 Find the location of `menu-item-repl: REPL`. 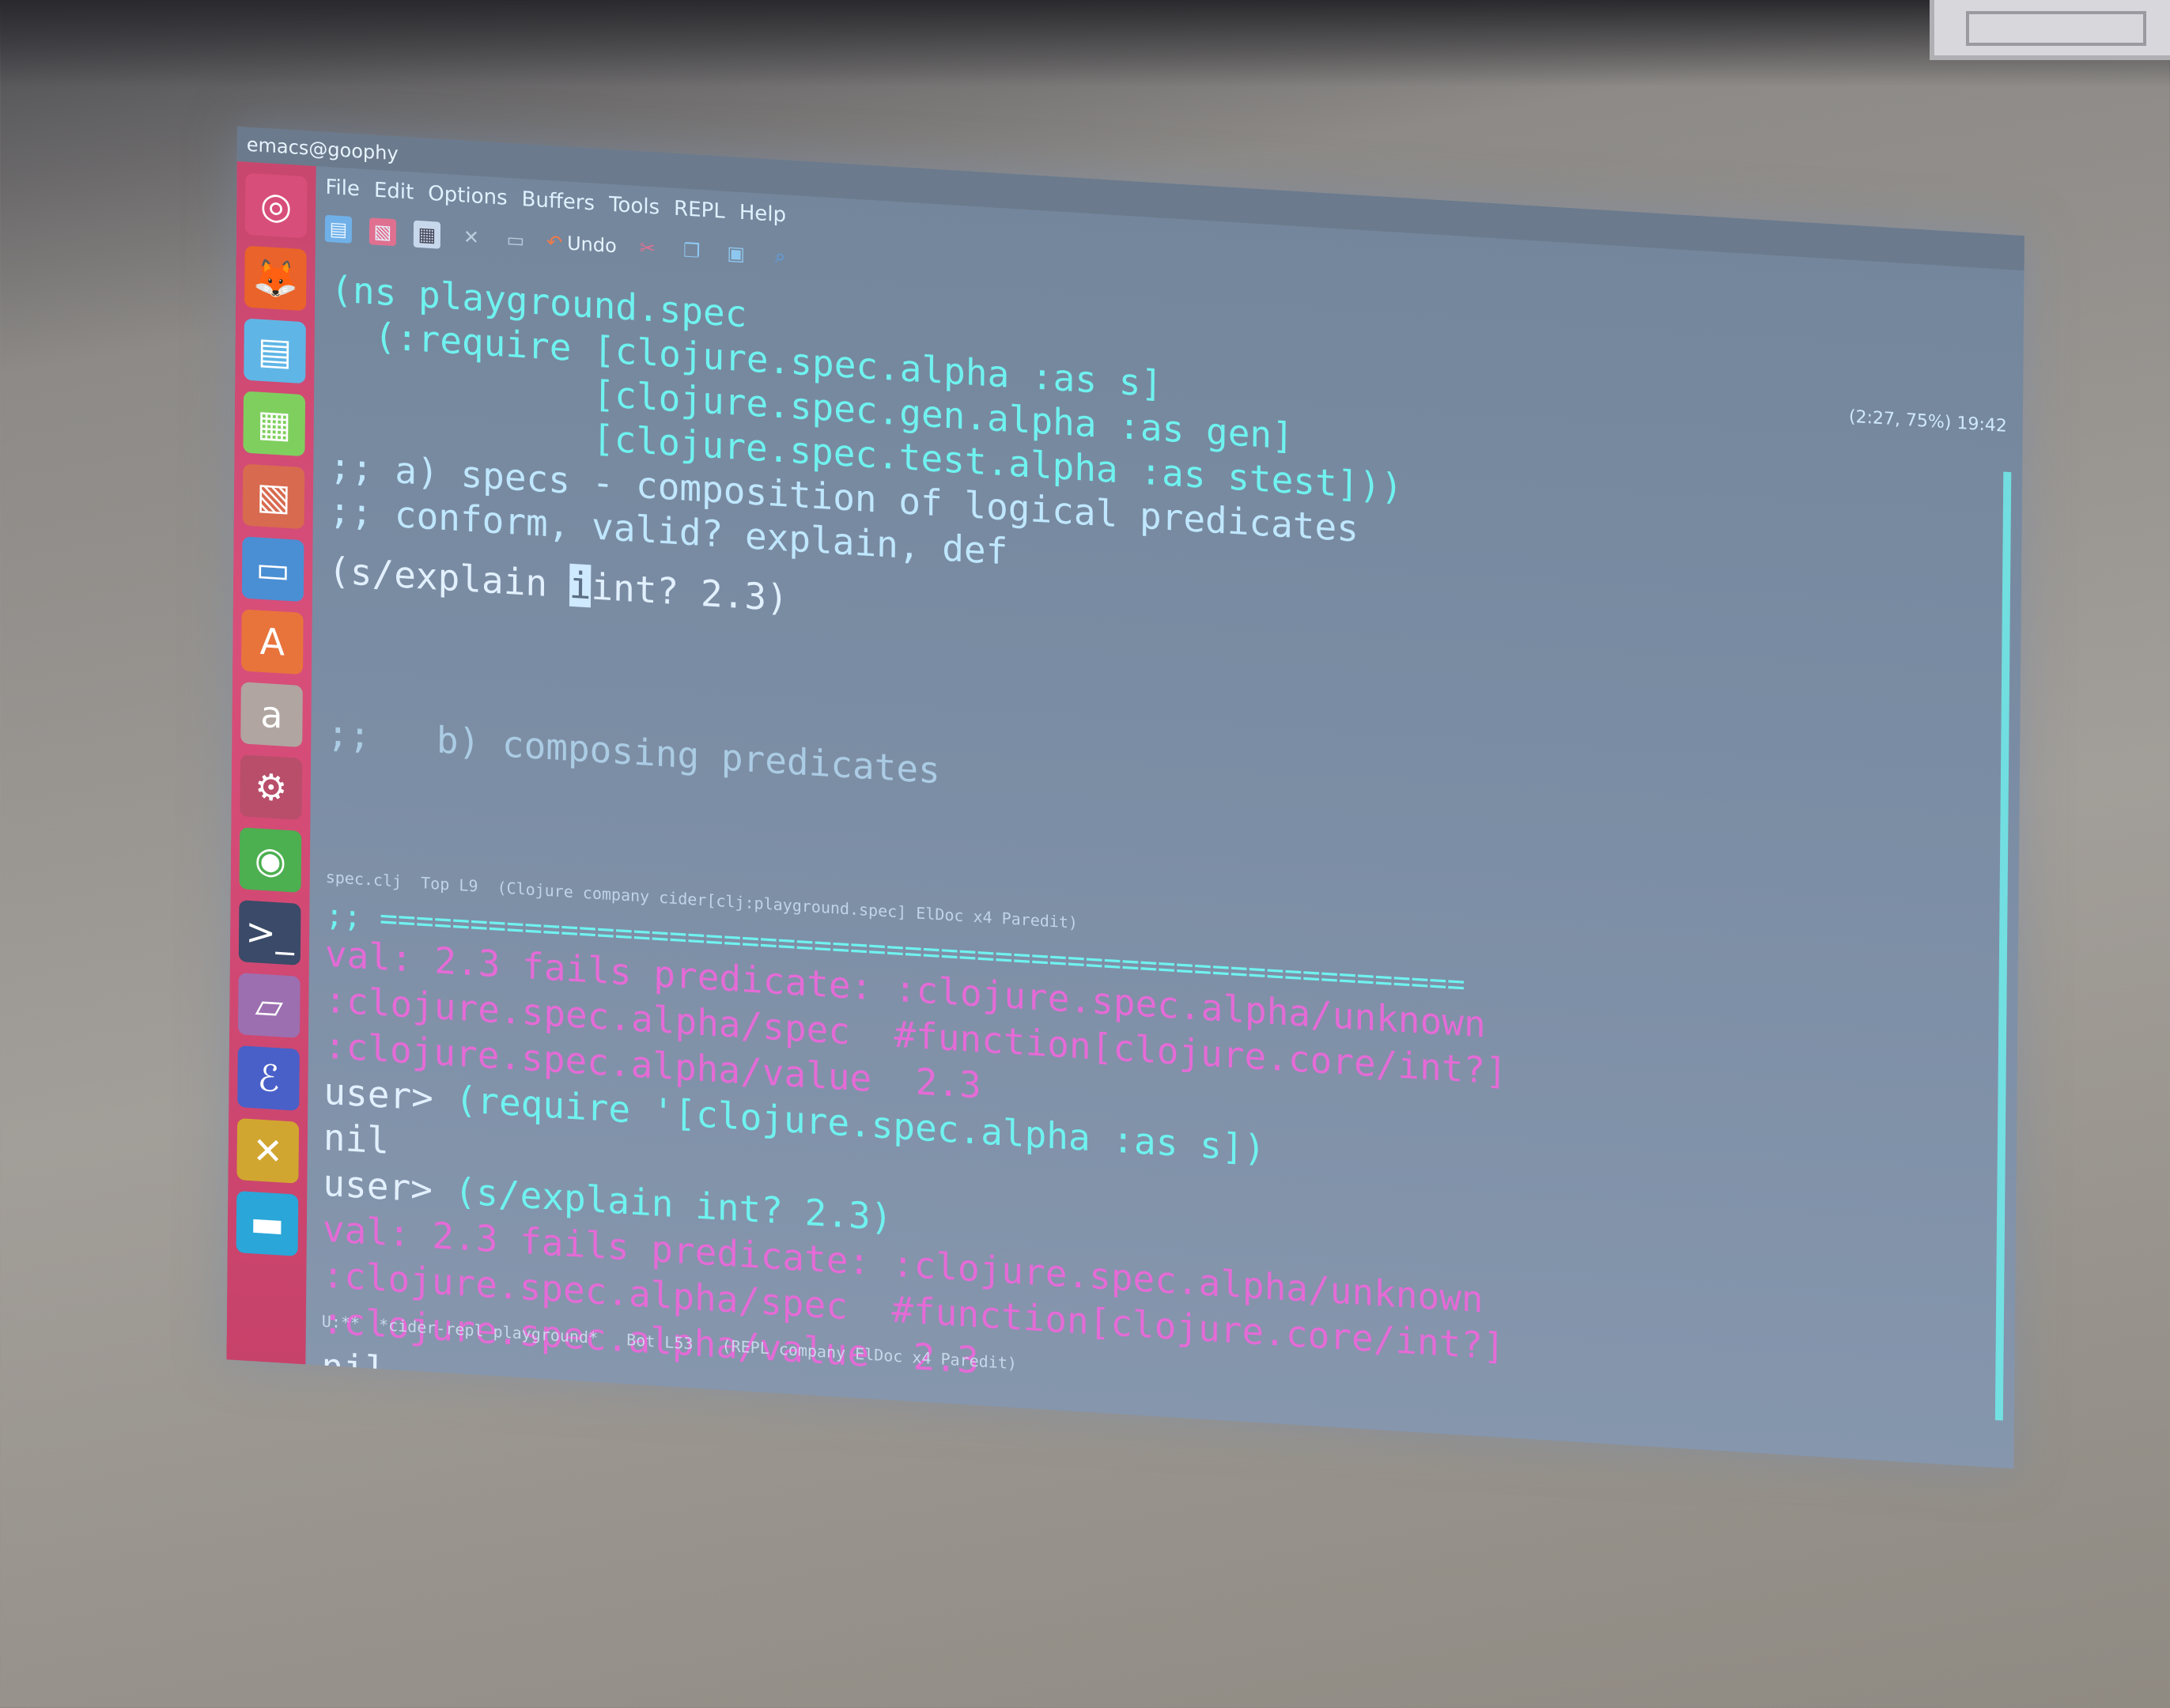

menu-item-repl: REPL is located at coordinates (699, 210).